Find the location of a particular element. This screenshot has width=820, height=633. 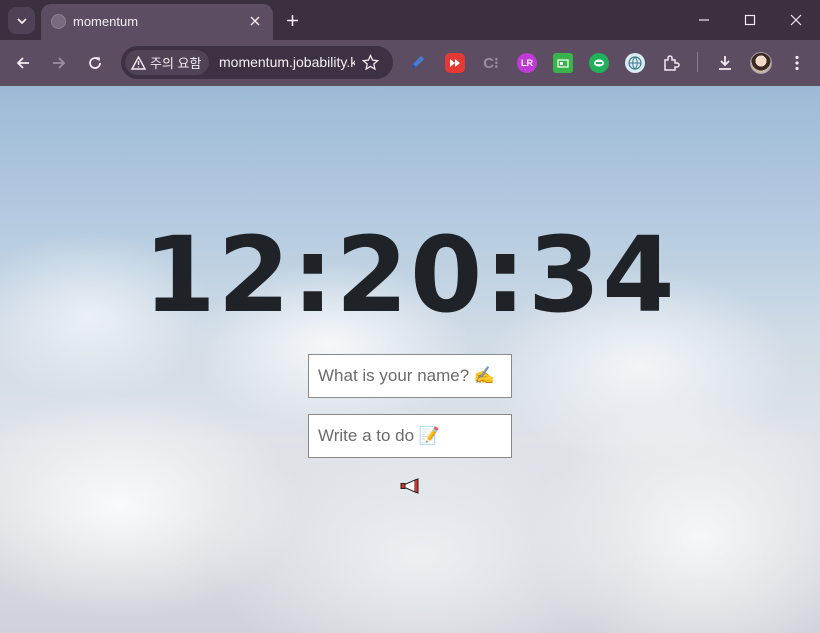

forward-icon is located at coordinates (59, 63).